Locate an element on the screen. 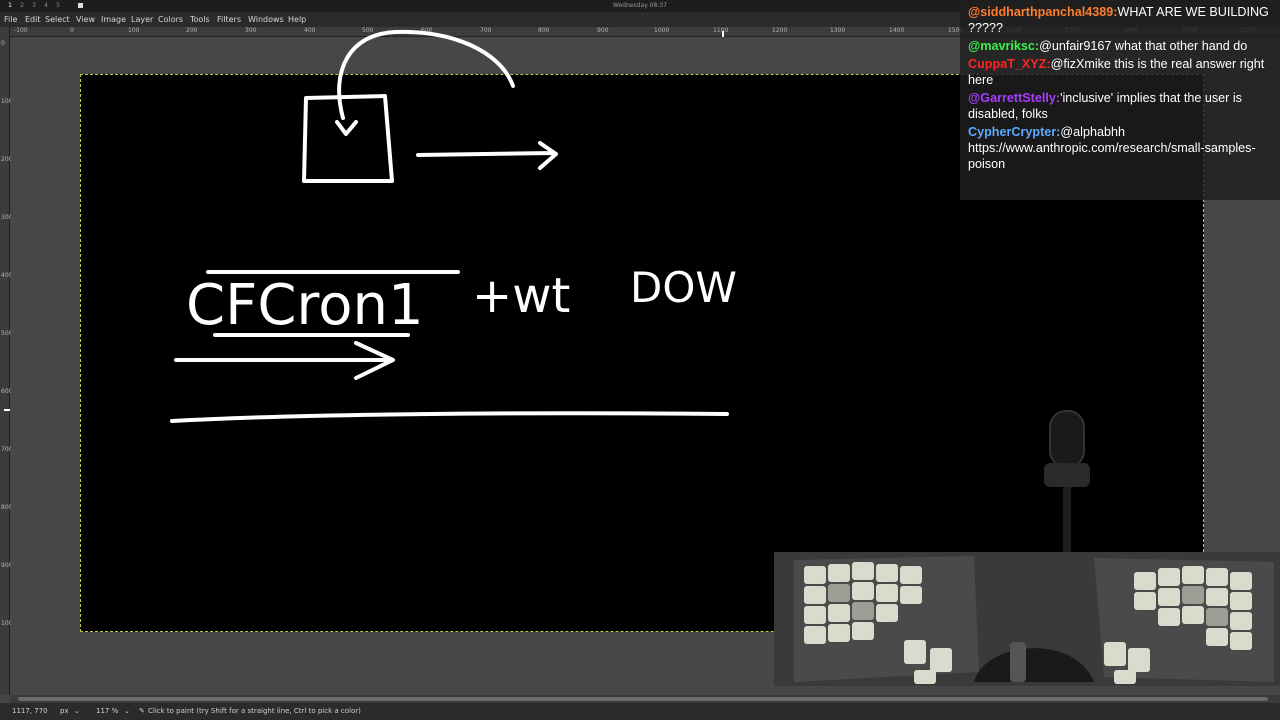  chat-username: CypherCrypter: is located at coordinates (1014, 132).